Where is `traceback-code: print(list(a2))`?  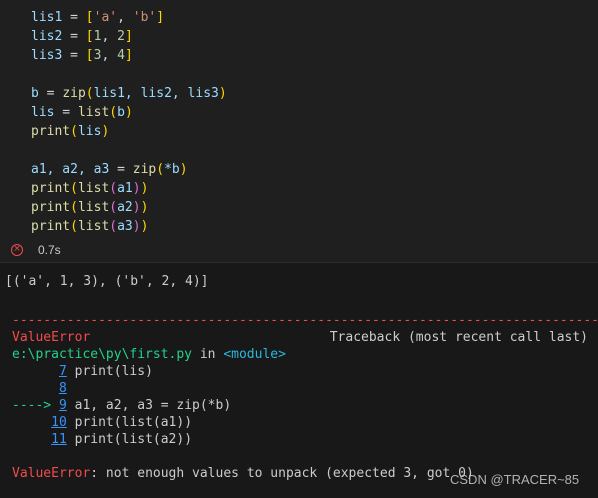 traceback-code: print(list(a2)) is located at coordinates (129, 439).